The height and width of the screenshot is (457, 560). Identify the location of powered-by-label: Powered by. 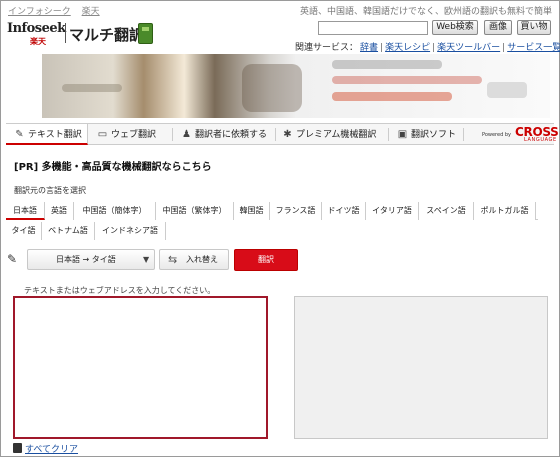
(496, 135).